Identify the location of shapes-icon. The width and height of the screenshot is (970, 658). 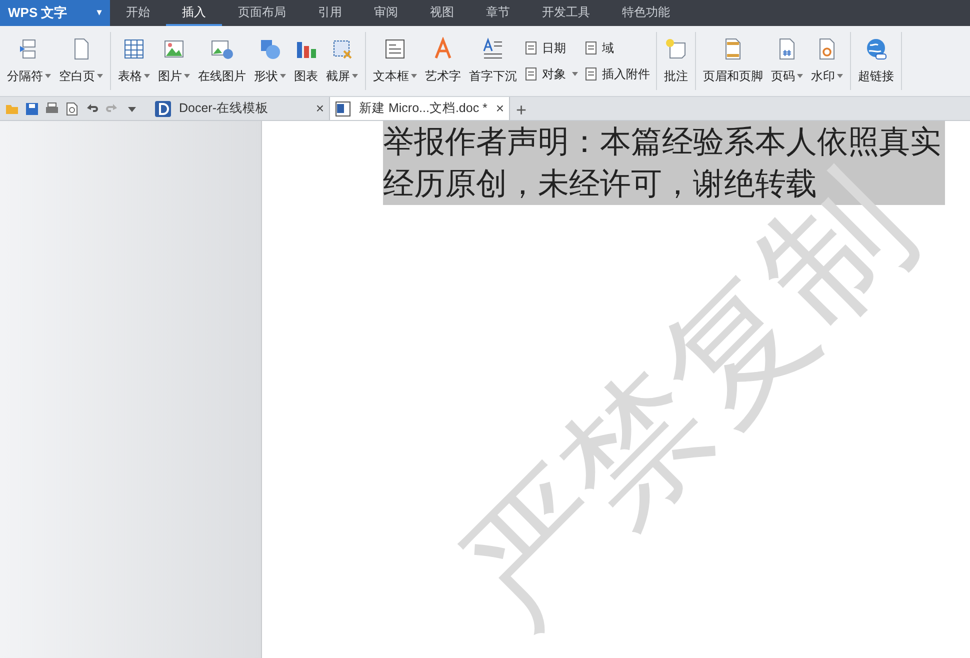
(270, 49).